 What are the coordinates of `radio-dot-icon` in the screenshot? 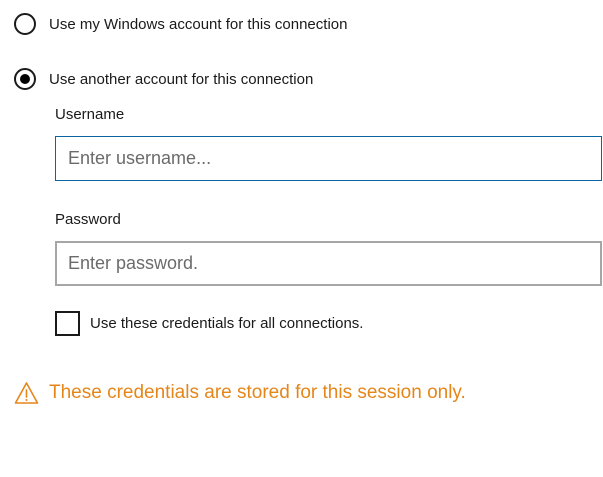 It's located at (25, 79).